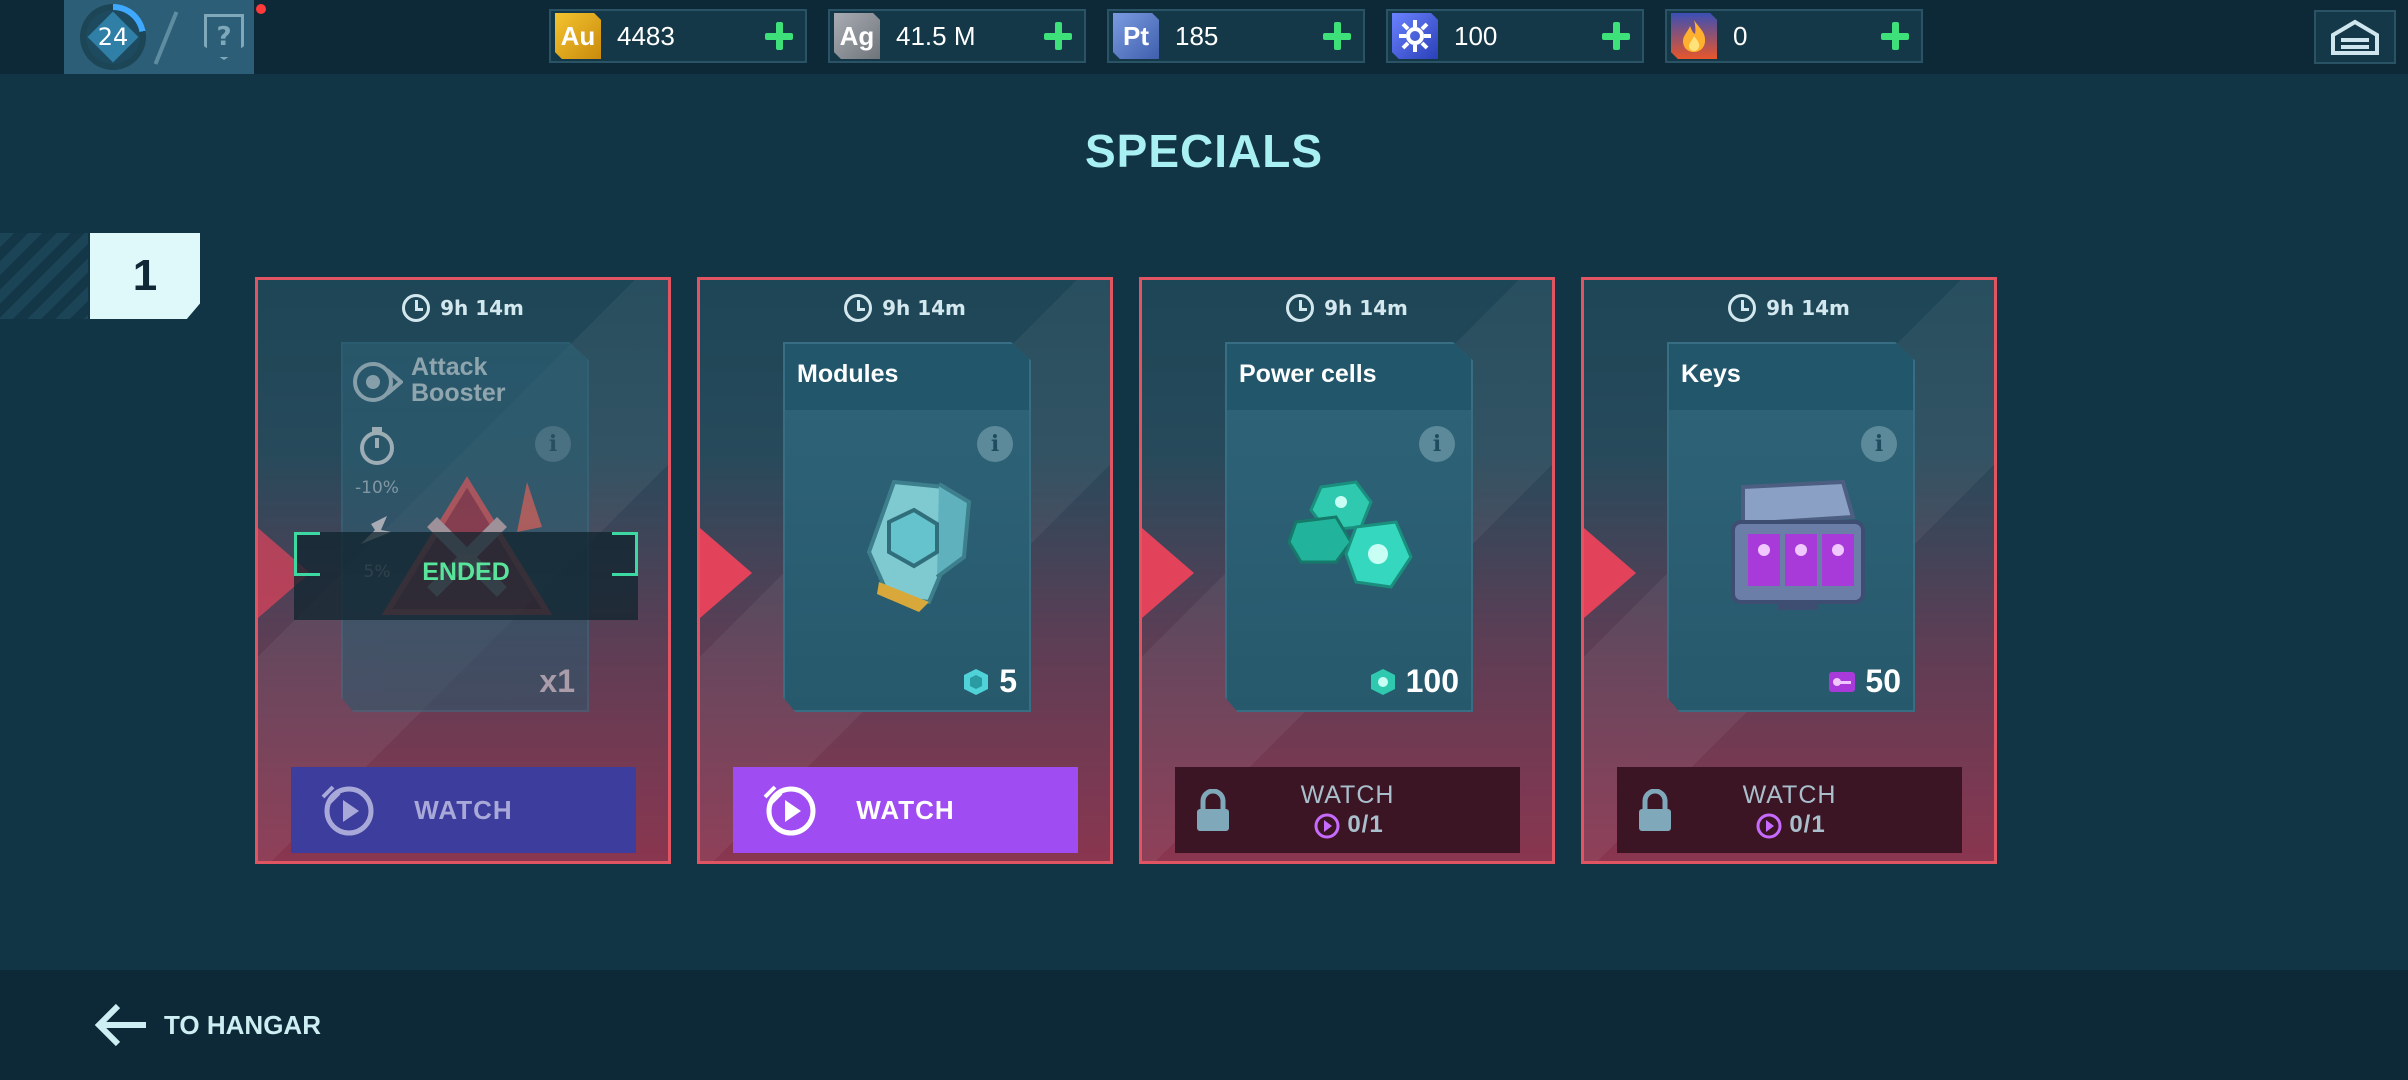 Image resolution: width=2408 pixels, height=1080 pixels. I want to click on add-fire-button, so click(1895, 36).